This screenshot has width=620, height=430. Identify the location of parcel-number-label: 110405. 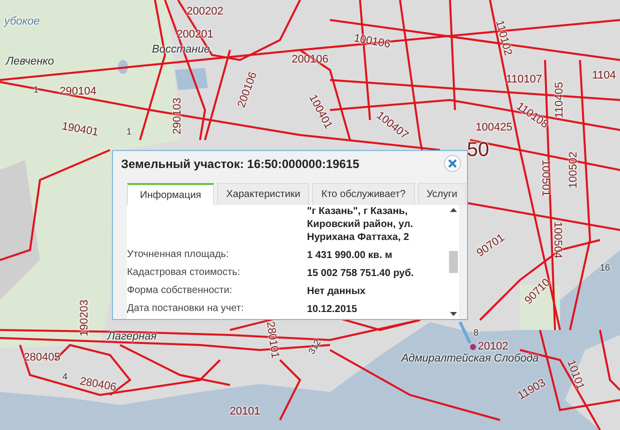
(560, 100).